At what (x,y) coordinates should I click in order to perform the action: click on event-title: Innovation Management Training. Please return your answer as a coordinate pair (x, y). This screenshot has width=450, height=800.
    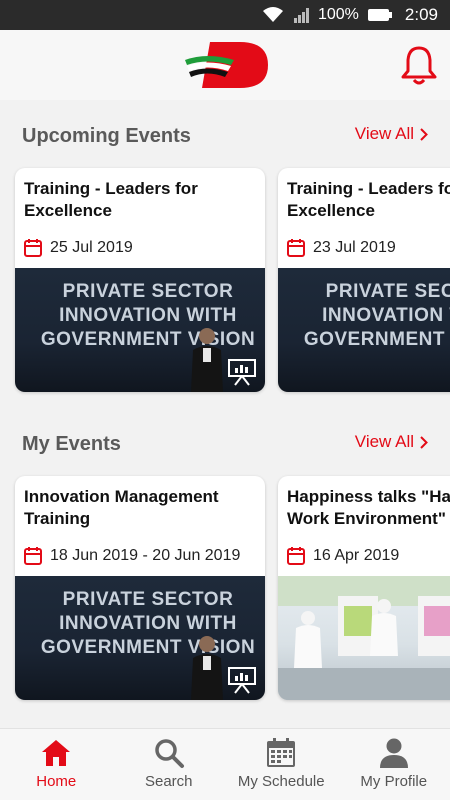
    Looking at the image, I should click on (121, 507).